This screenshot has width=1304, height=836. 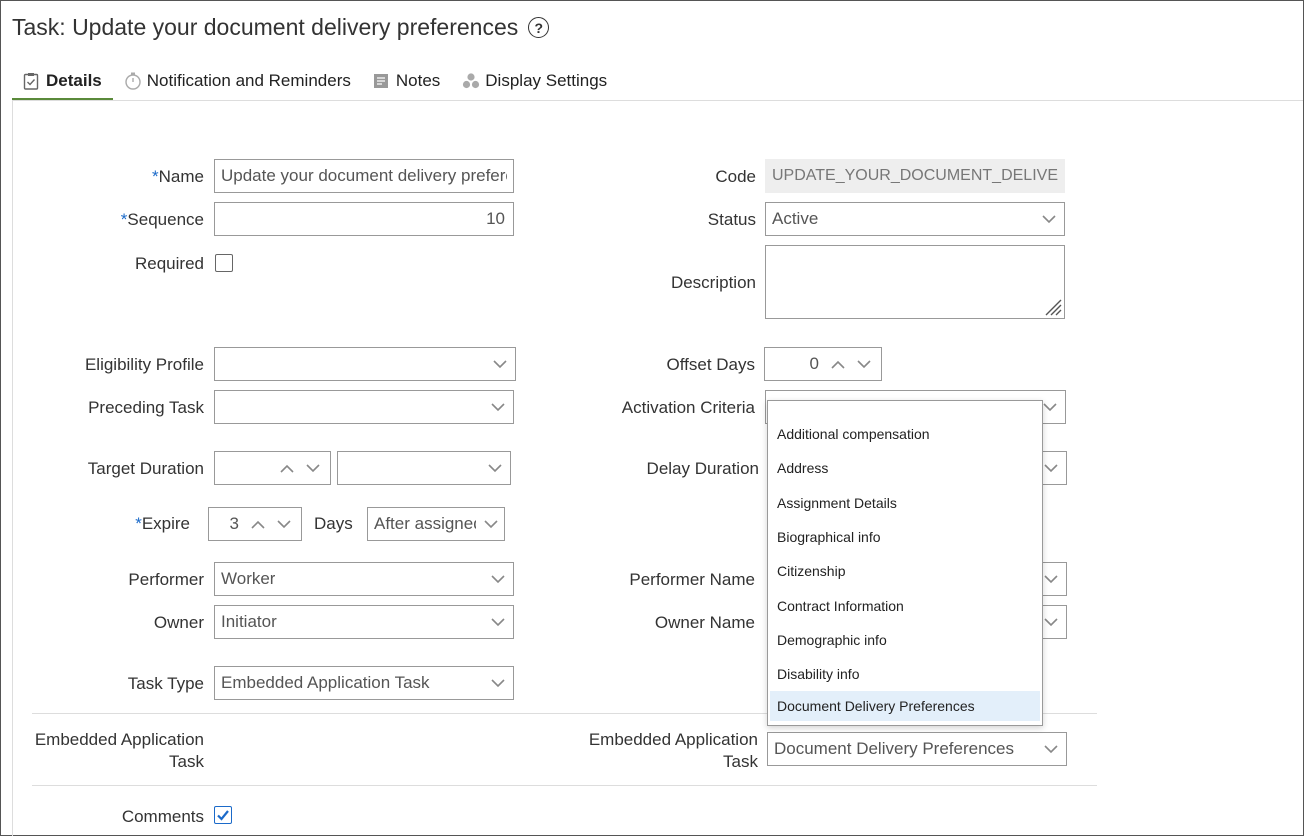 What do you see at coordinates (178, 622) in the screenshot?
I see `owner-label: Owner` at bounding box center [178, 622].